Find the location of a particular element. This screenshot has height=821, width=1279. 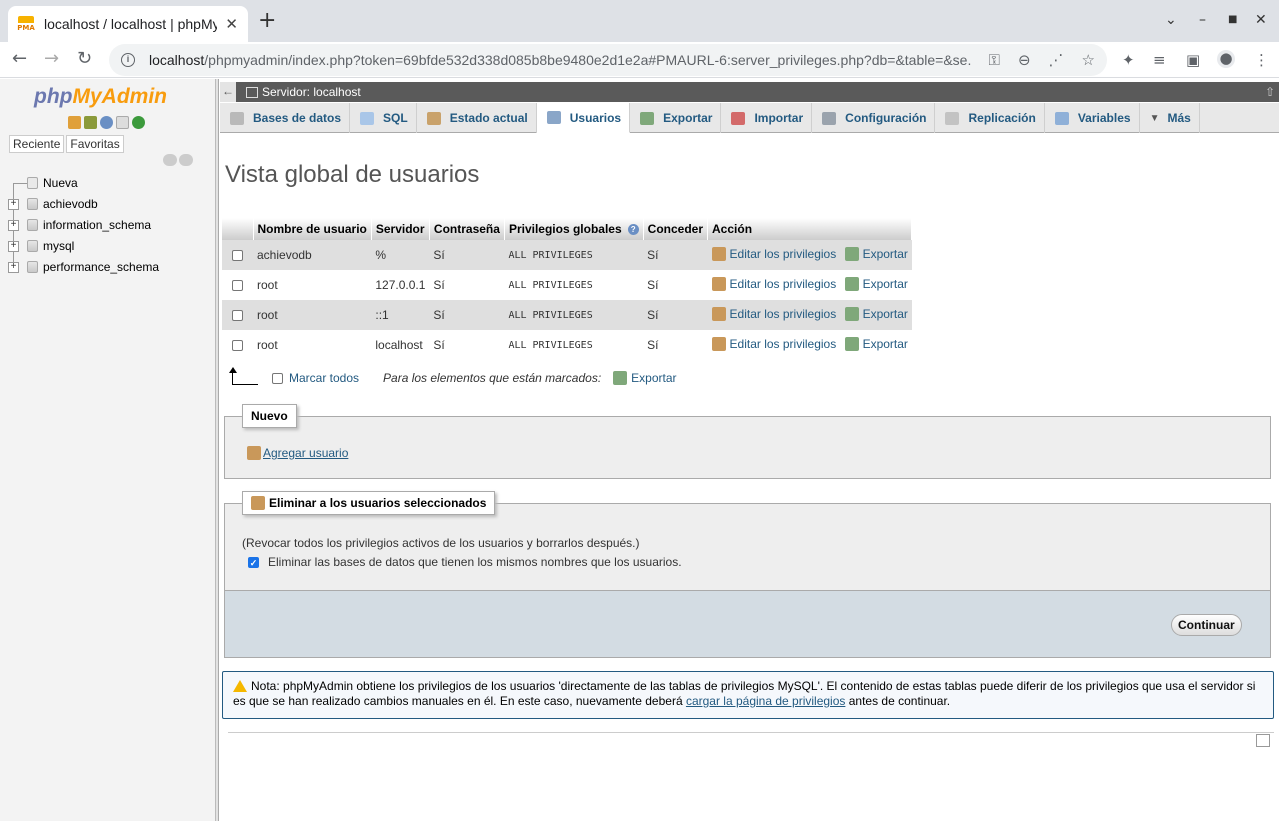

tab-import: Importar is located at coordinates (767, 118).